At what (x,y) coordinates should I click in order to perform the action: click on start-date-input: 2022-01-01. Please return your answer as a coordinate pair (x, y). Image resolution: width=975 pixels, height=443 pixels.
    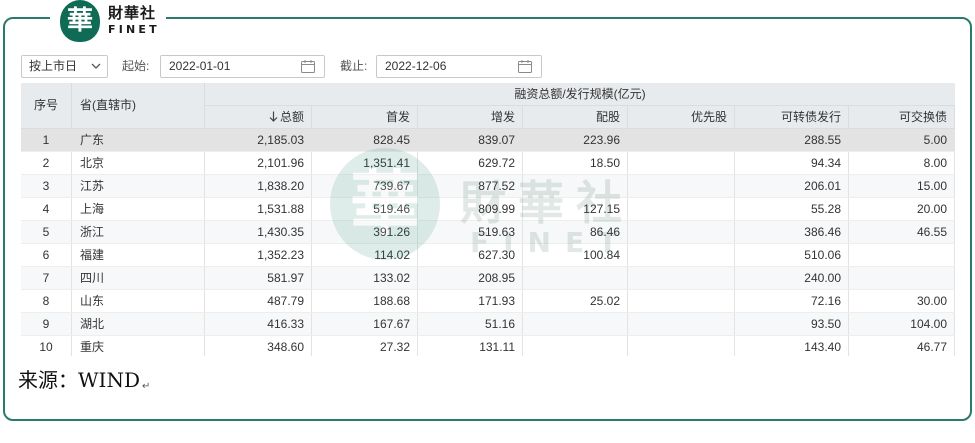
    Looking at the image, I should click on (242, 66).